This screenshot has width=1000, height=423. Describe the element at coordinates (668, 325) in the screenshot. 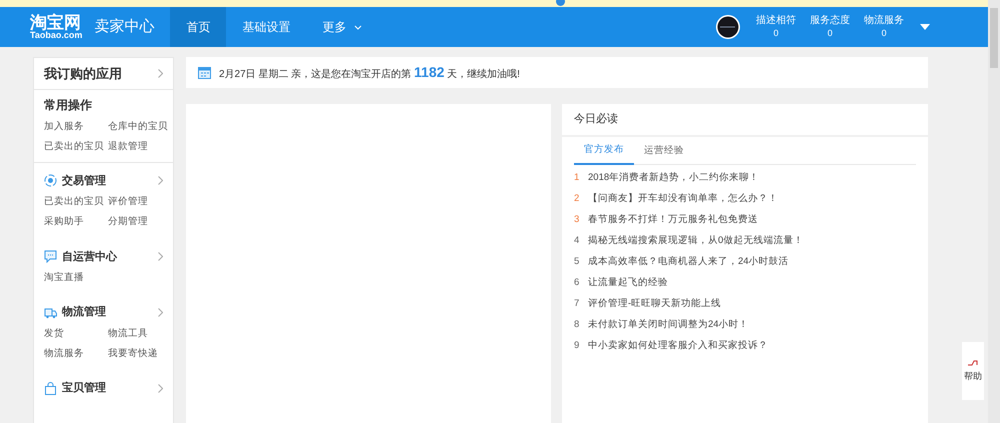

I see `news-link: 未付款订单关闭时间调整为24小时！` at that location.